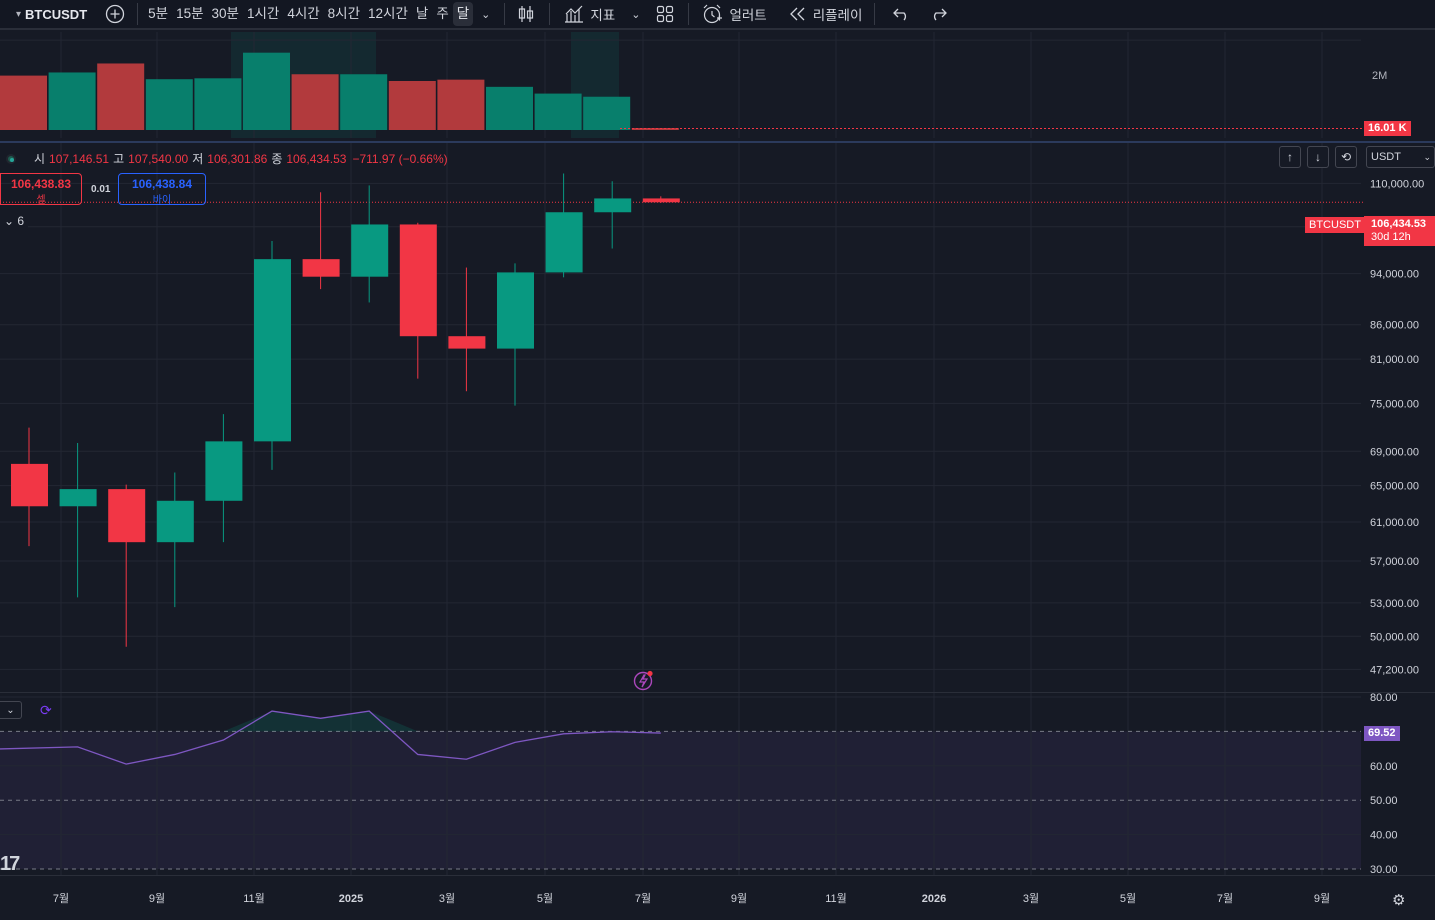 This screenshot has width=1435, height=920. I want to click on arrow-up-icon: ↑, so click(1290, 157).